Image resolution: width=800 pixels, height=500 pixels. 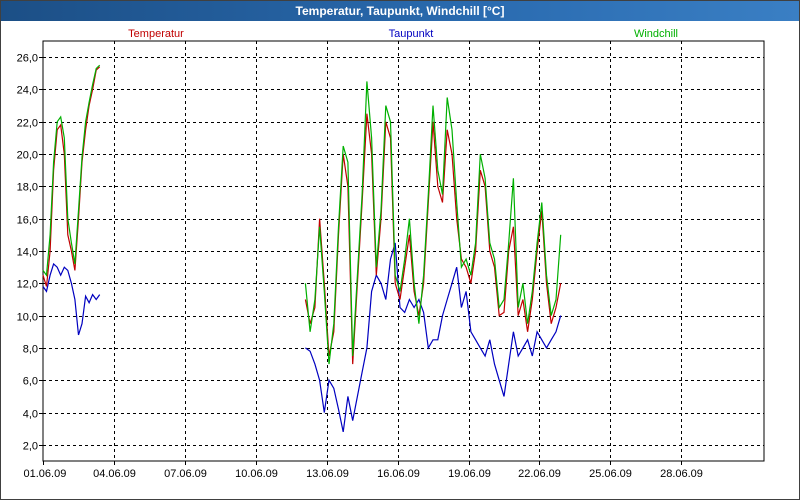 I want to click on legend-label-temperatur: Temperatur, so click(x=156, y=34).